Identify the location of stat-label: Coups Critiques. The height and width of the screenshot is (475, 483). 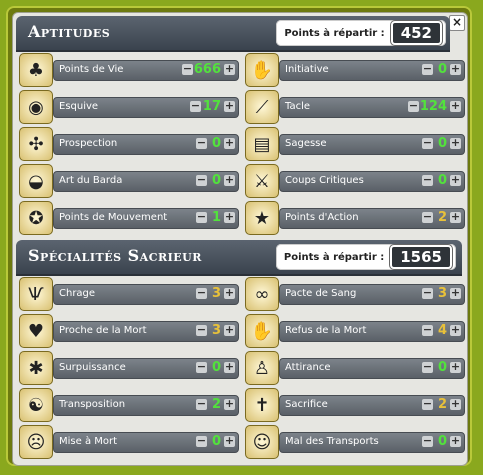
(324, 180).